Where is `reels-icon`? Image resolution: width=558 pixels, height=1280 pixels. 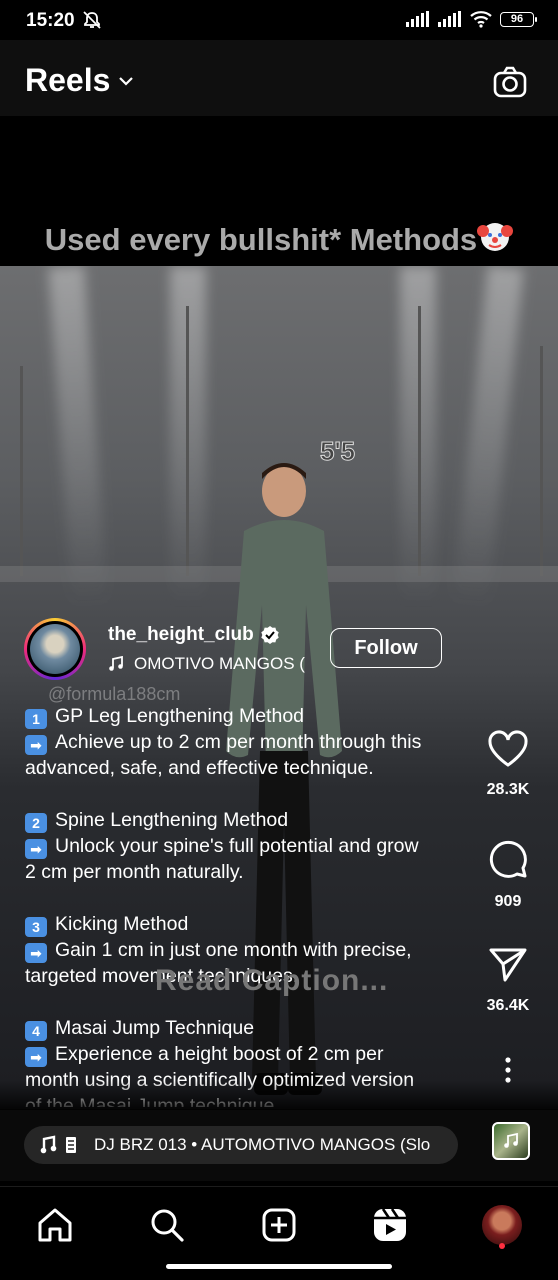
reels-icon is located at coordinates (390, 1225).